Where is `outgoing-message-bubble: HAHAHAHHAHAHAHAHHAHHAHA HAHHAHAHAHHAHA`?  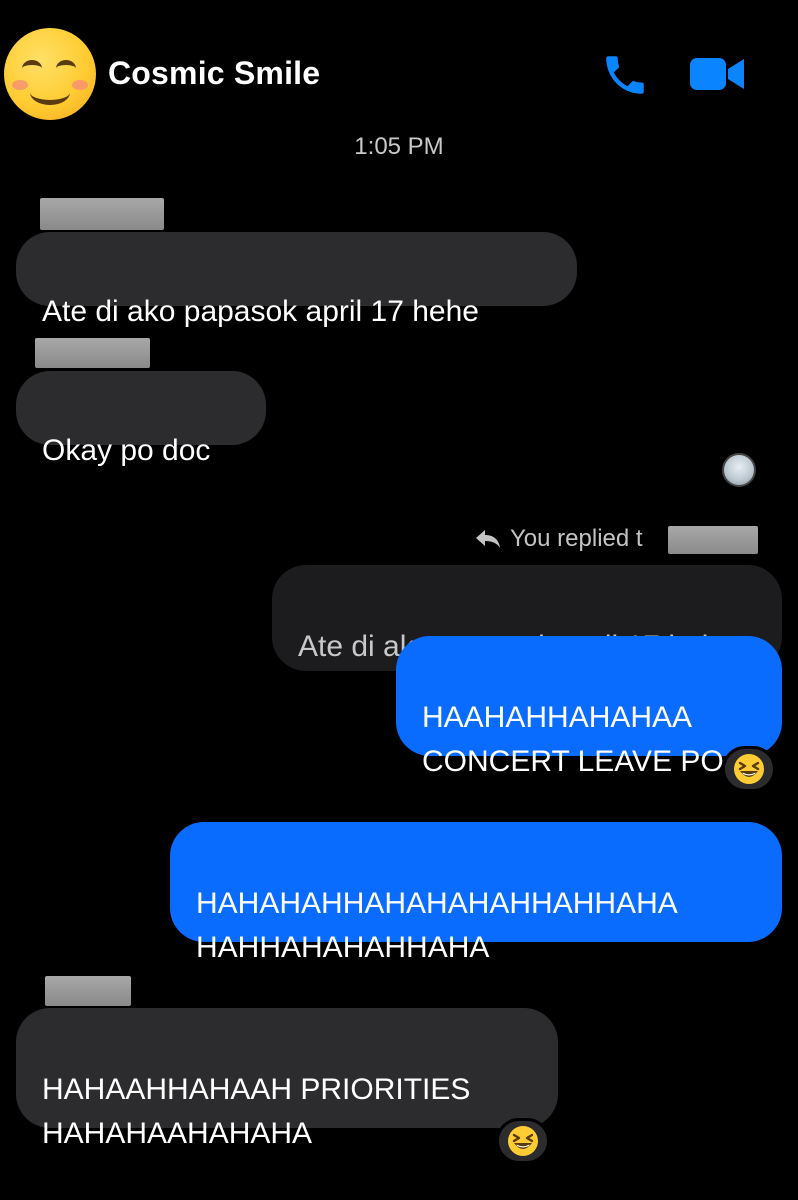
outgoing-message-bubble: HAHAHAHHAHAHAHAHHAHHAHA HAHHAHAHAHHAHA is located at coordinates (476, 893).